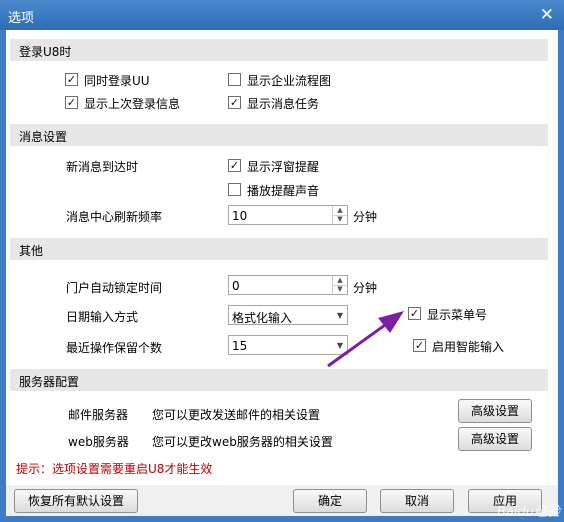 This screenshot has width=564, height=522. What do you see at coordinates (102, 317) in the screenshot?
I see `date-input-label: 日期输入方式` at bounding box center [102, 317].